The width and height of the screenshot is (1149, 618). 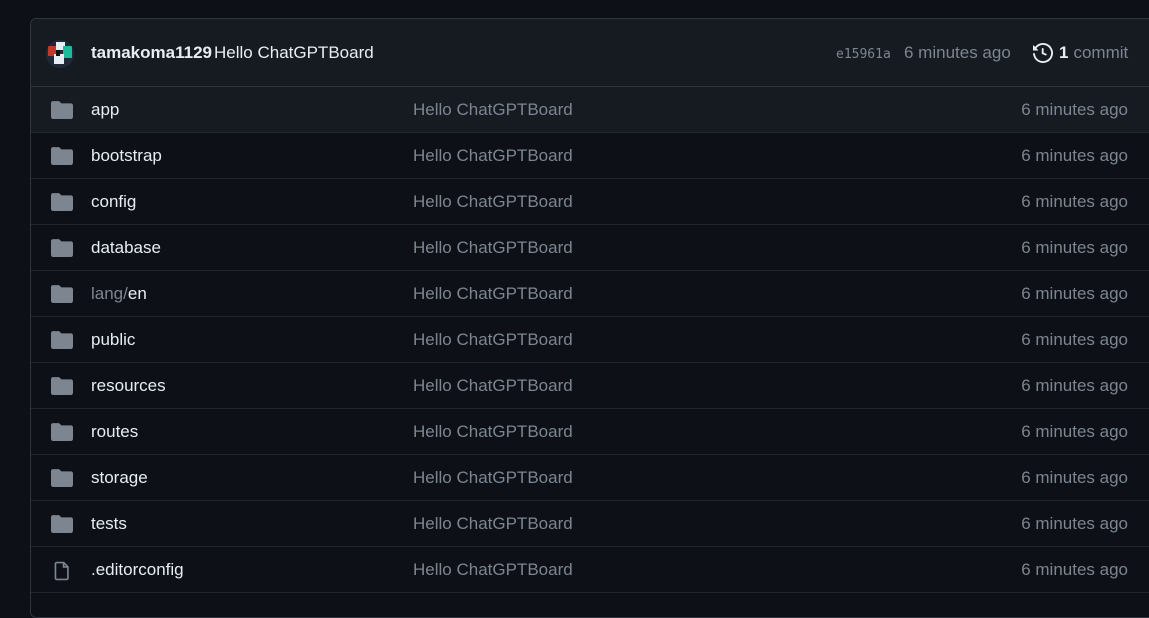 What do you see at coordinates (590, 294) in the screenshot?
I see `file-row: lang/en Hello ChatGPTBoard 6 minutes ago` at bounding box center [590, 294].